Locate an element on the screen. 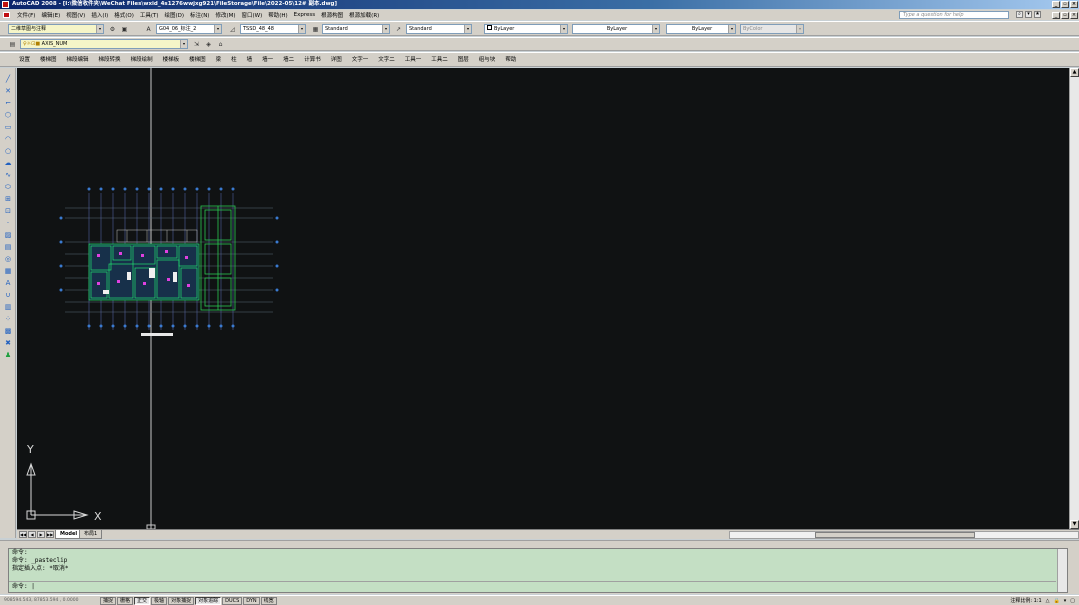 Image resolution: width=1079 pixels, height=605 pixels. tssd-item-tools-one: 工具一 is located at coordinates (413, 60).